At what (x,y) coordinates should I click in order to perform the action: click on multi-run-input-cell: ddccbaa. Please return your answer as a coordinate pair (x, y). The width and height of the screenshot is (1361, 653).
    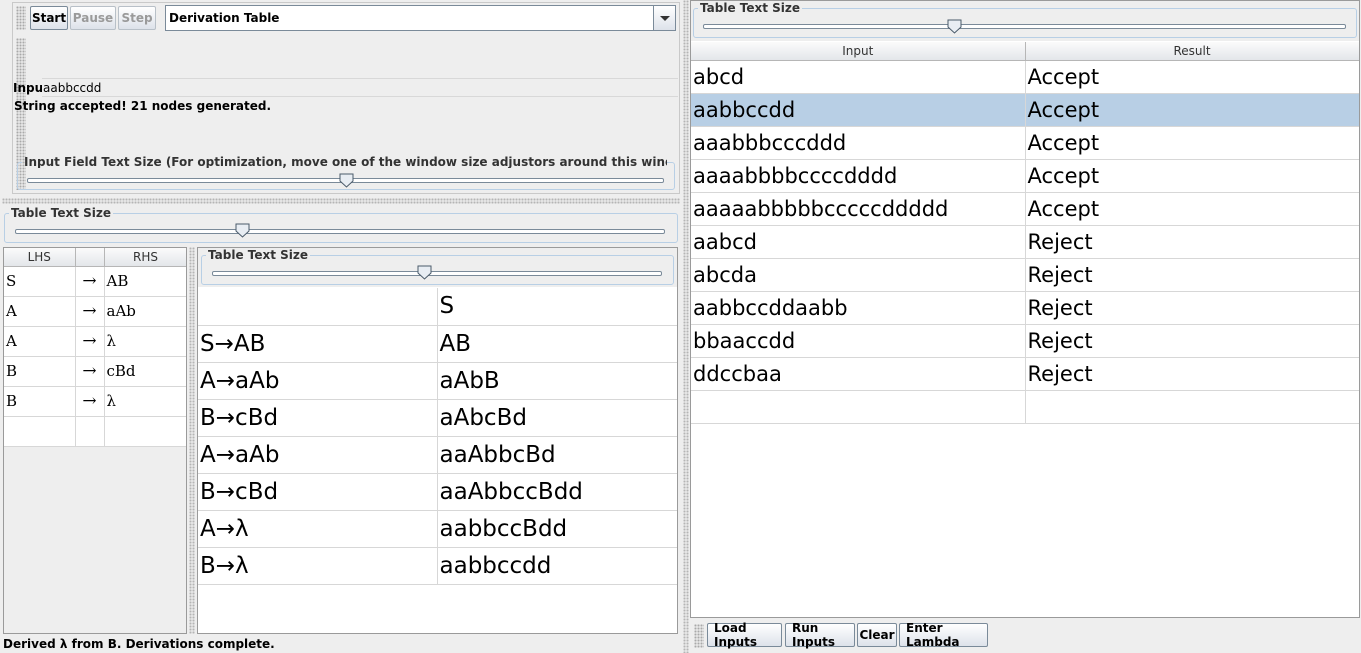
    Looking at the image, I should click on (858, 374).